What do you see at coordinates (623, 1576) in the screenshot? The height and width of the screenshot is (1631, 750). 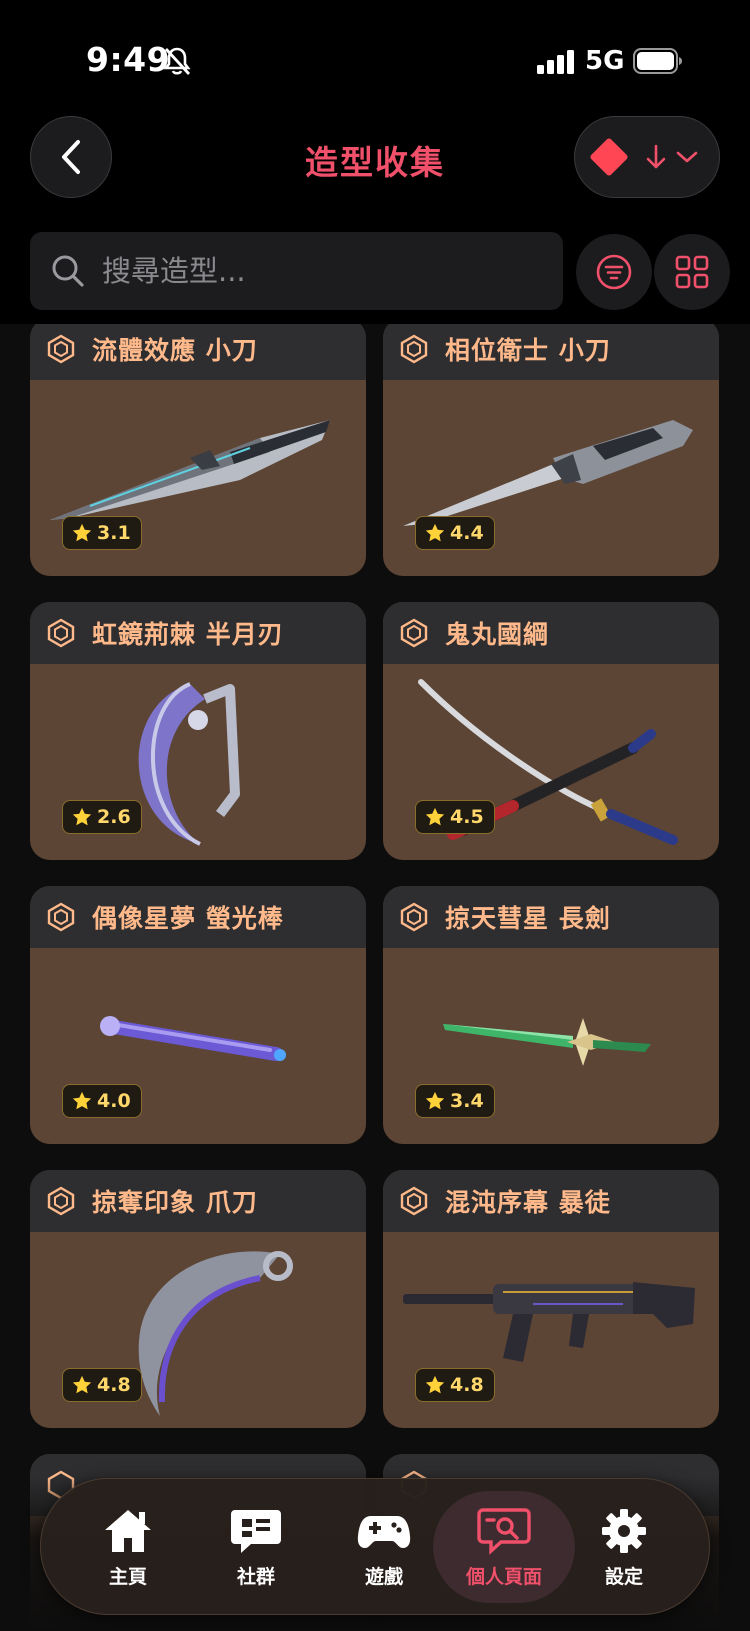 I see `tab-settings-label: 設定` at bounding box center [623, 1576].